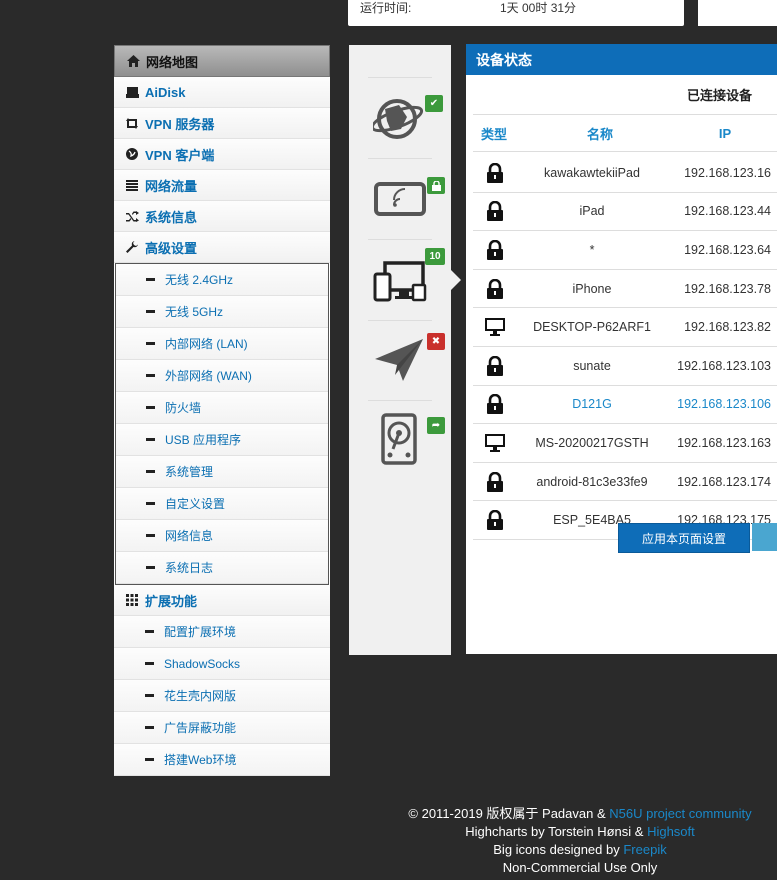 This screenshot has width=777, height=880. Describe the element at coordinates (222, 472) in the screenshot. I see `submenu-item-admin: 系统管理` at that location.